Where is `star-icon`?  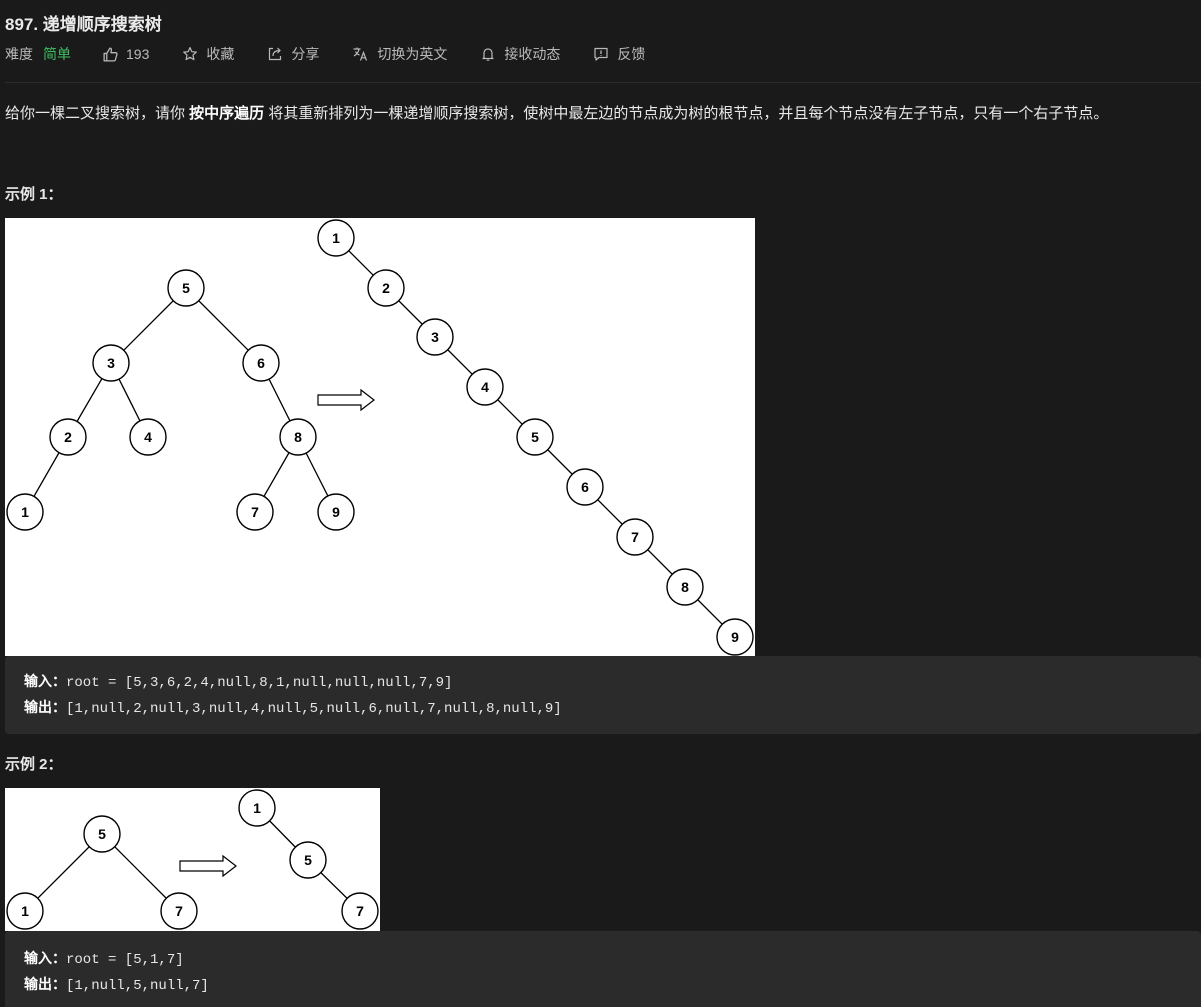
star-icon is located at coordinates (190, 54).